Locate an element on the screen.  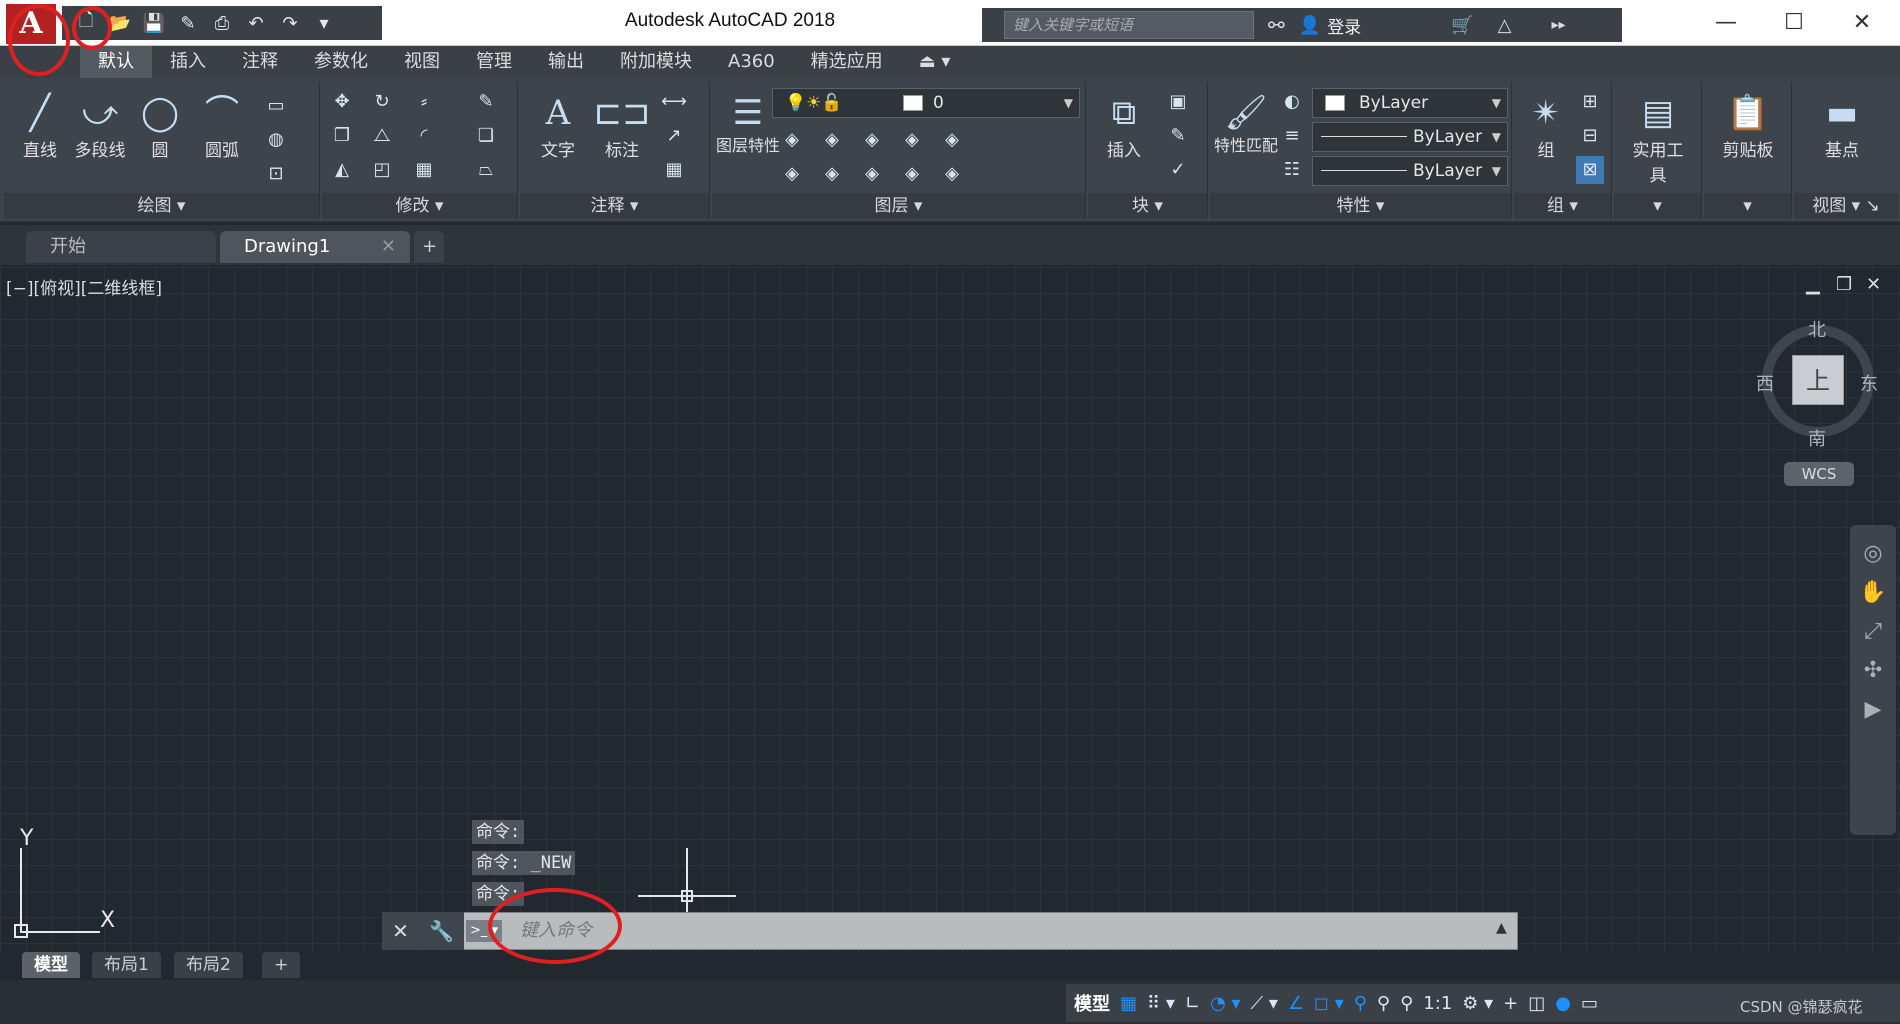
leader-icon: ↗ is located at coordinates (674, 136).